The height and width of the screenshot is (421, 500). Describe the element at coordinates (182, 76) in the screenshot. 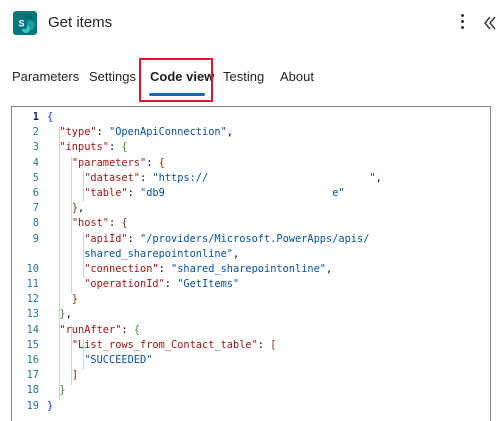

I see `tab-code-view: Code view` at that location.